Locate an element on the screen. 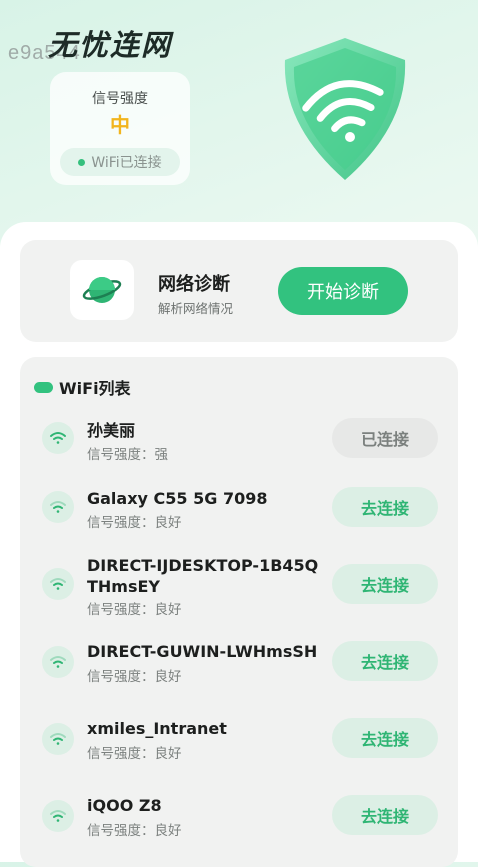 The image size is (478, 867). wifi-name: DIRECT-GUWIN-LWHmsSH is located at coordinates (202, 651).